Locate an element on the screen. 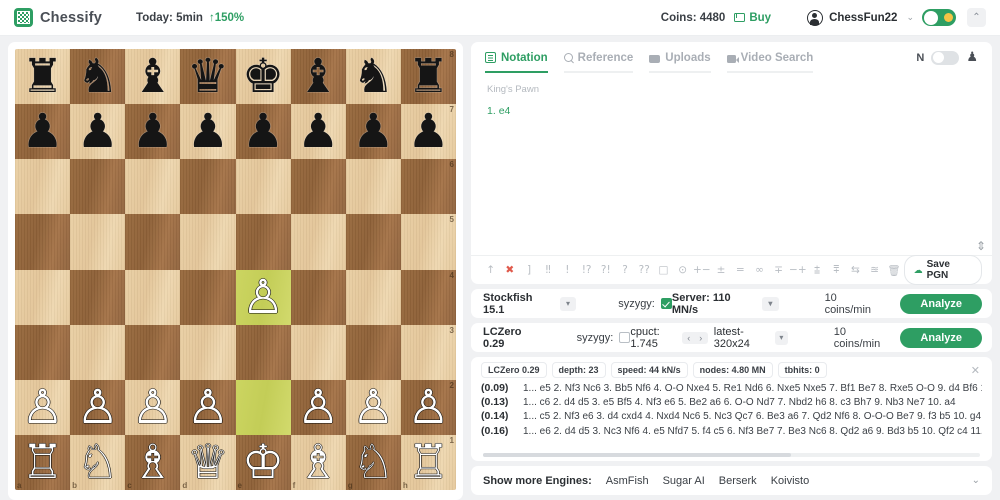 The width and height of the screenshot is (1000, 500). board-square-d2: ♙ is located at coordinates (208, 407).